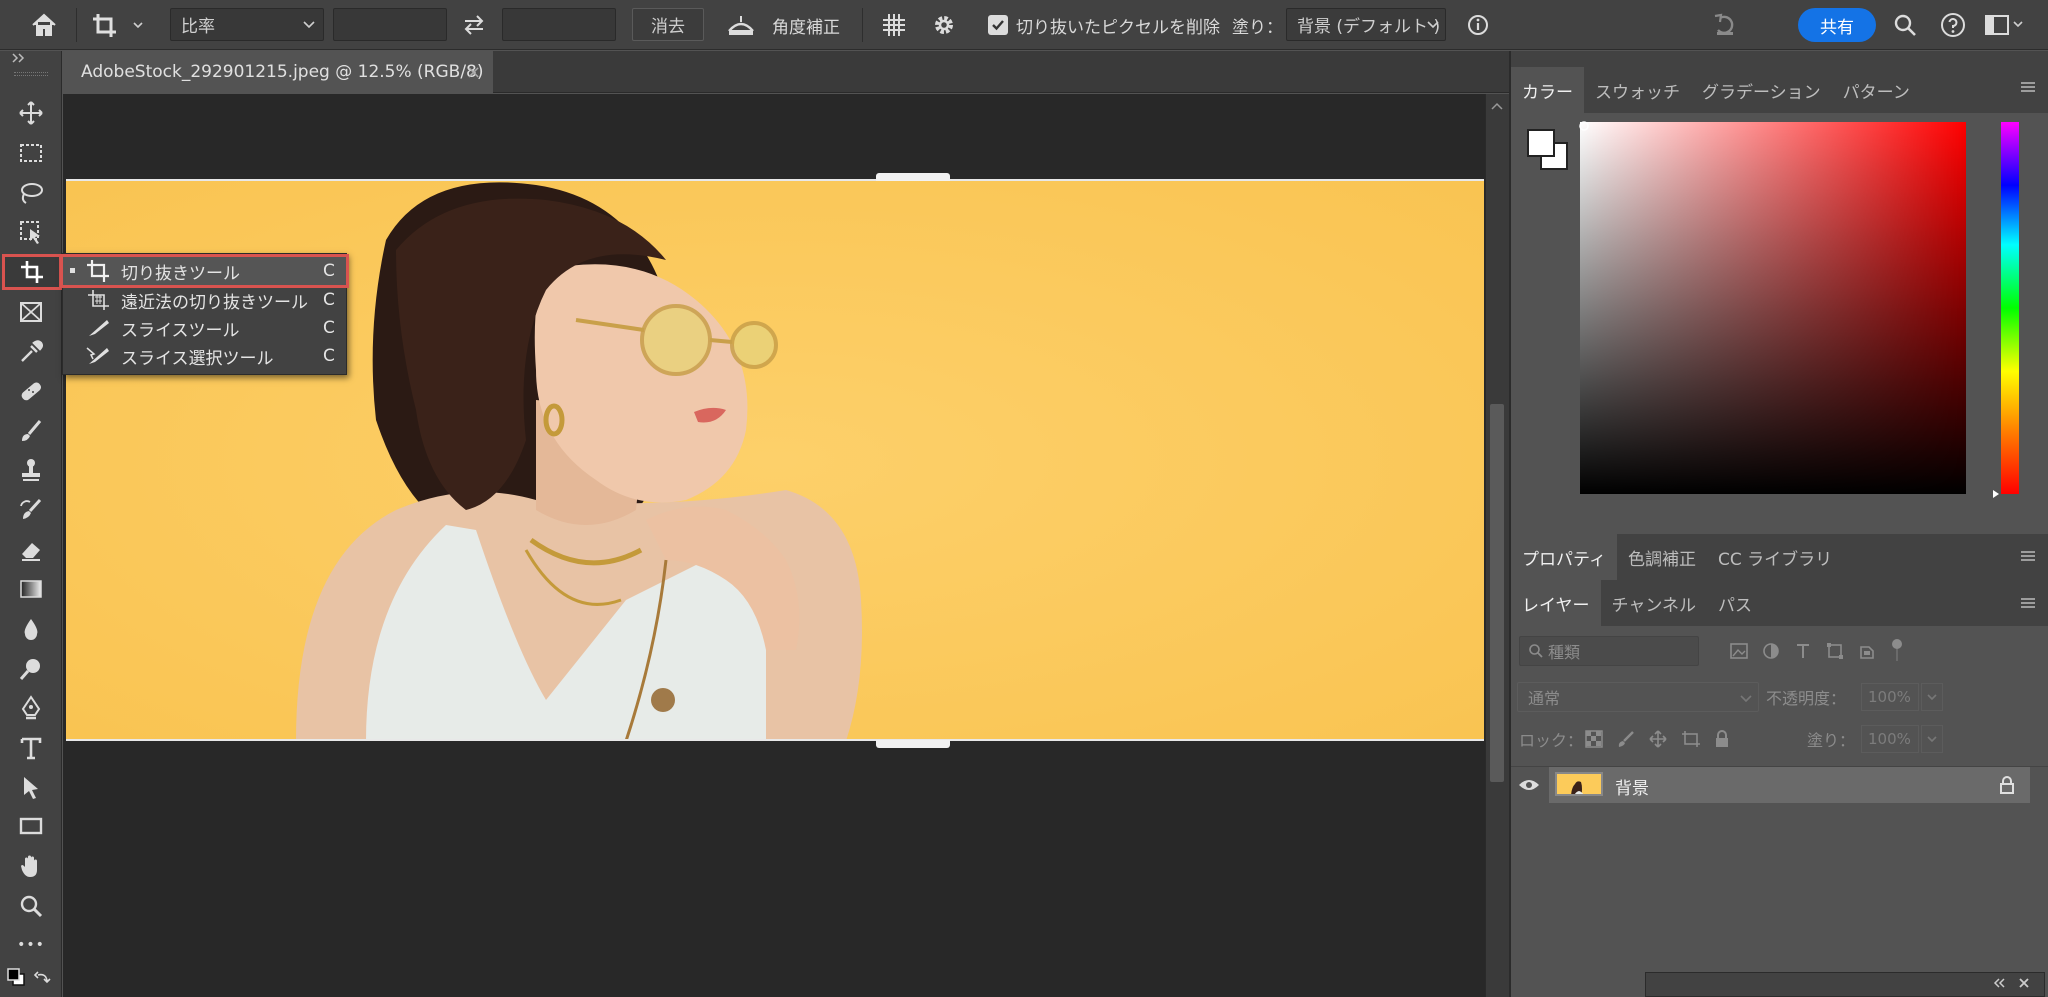  What do you see at coordinates (1594, 739) in the screenshot?
I see `lock-transparent-icon` at bounding box center [1594, 739].